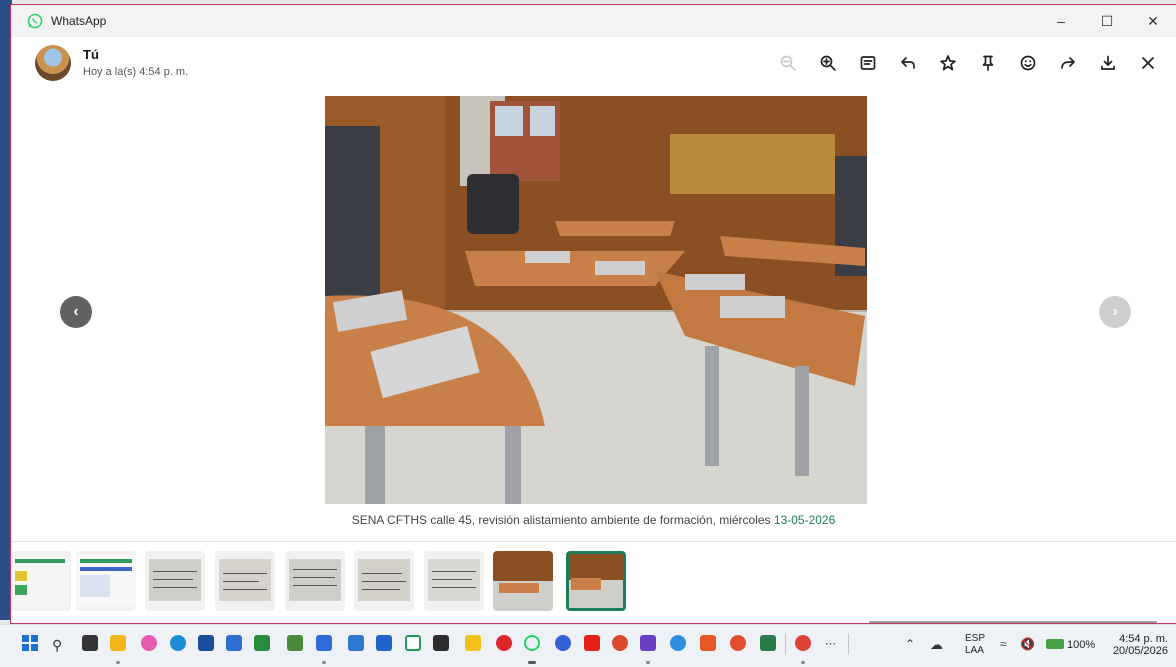  I want to click on language-indicator: ESP LAA, so click(975, 645).